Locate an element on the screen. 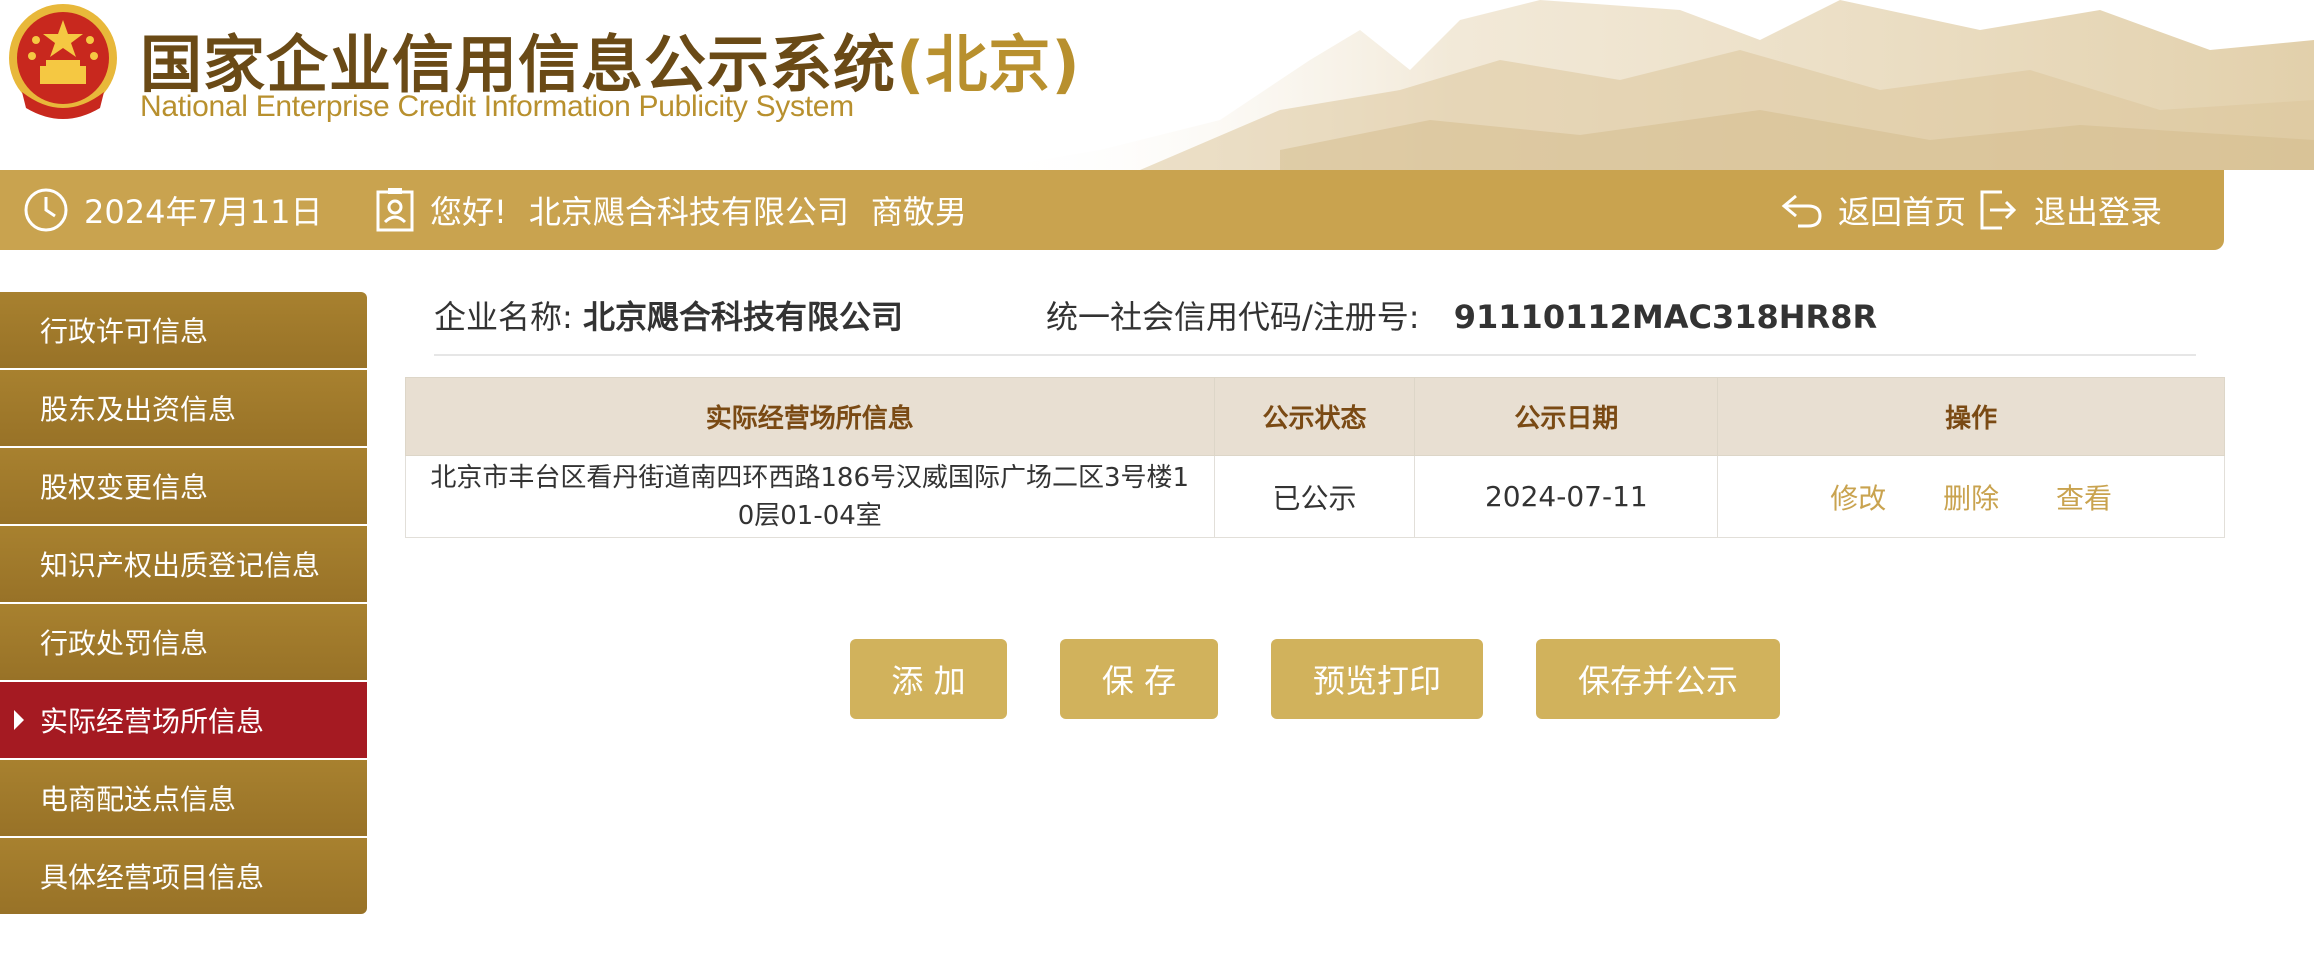 This screenshot has width=2314, height=972. actions-cell: 修改 删除 查看 is located at coordinates (1971, 496).